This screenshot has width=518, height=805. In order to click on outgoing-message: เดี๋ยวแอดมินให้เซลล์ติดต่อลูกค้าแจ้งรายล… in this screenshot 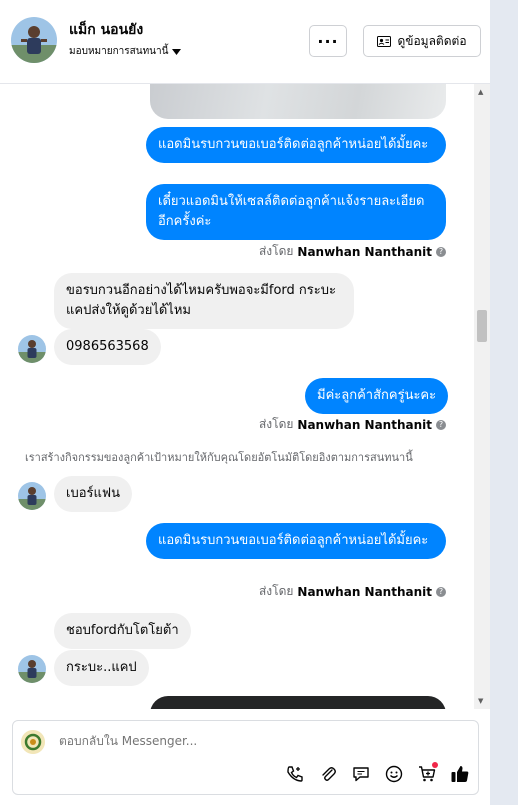, I will do `click(296, 212)`.